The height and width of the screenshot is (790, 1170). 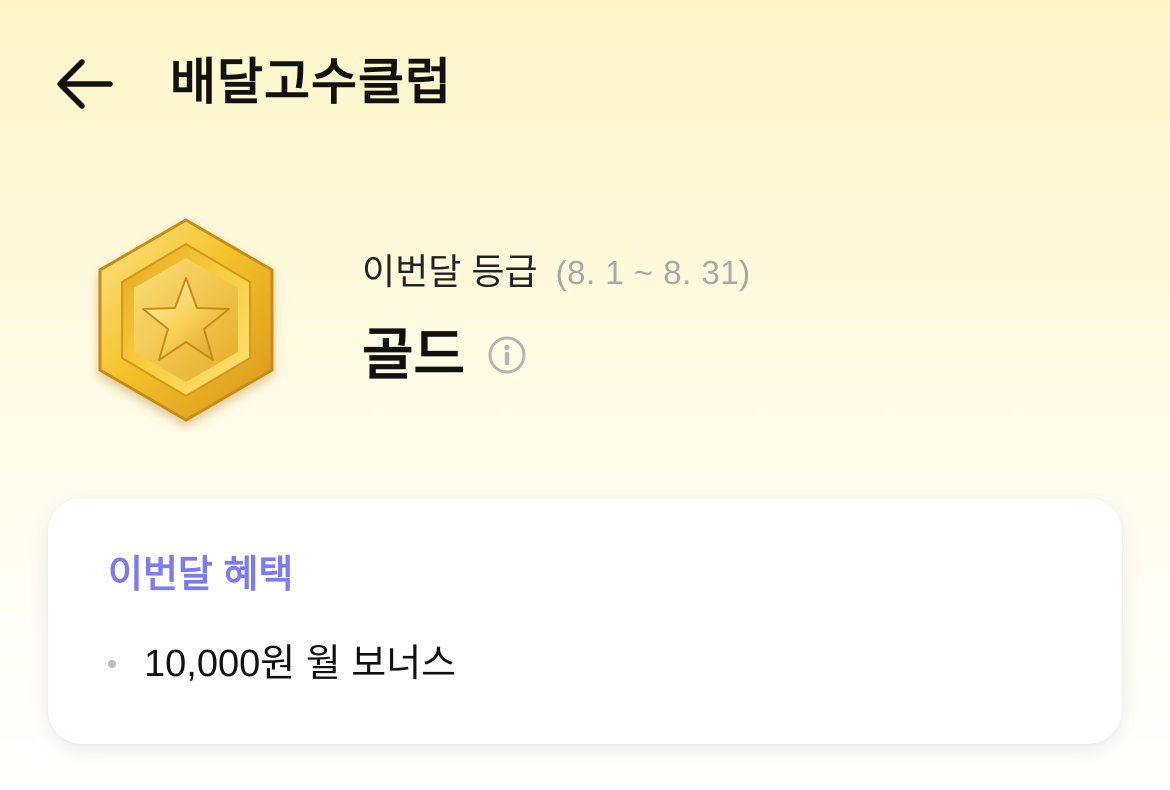 I want to click on benefit-item: 10,000원 월 보너스, so click(x=282, y=664).